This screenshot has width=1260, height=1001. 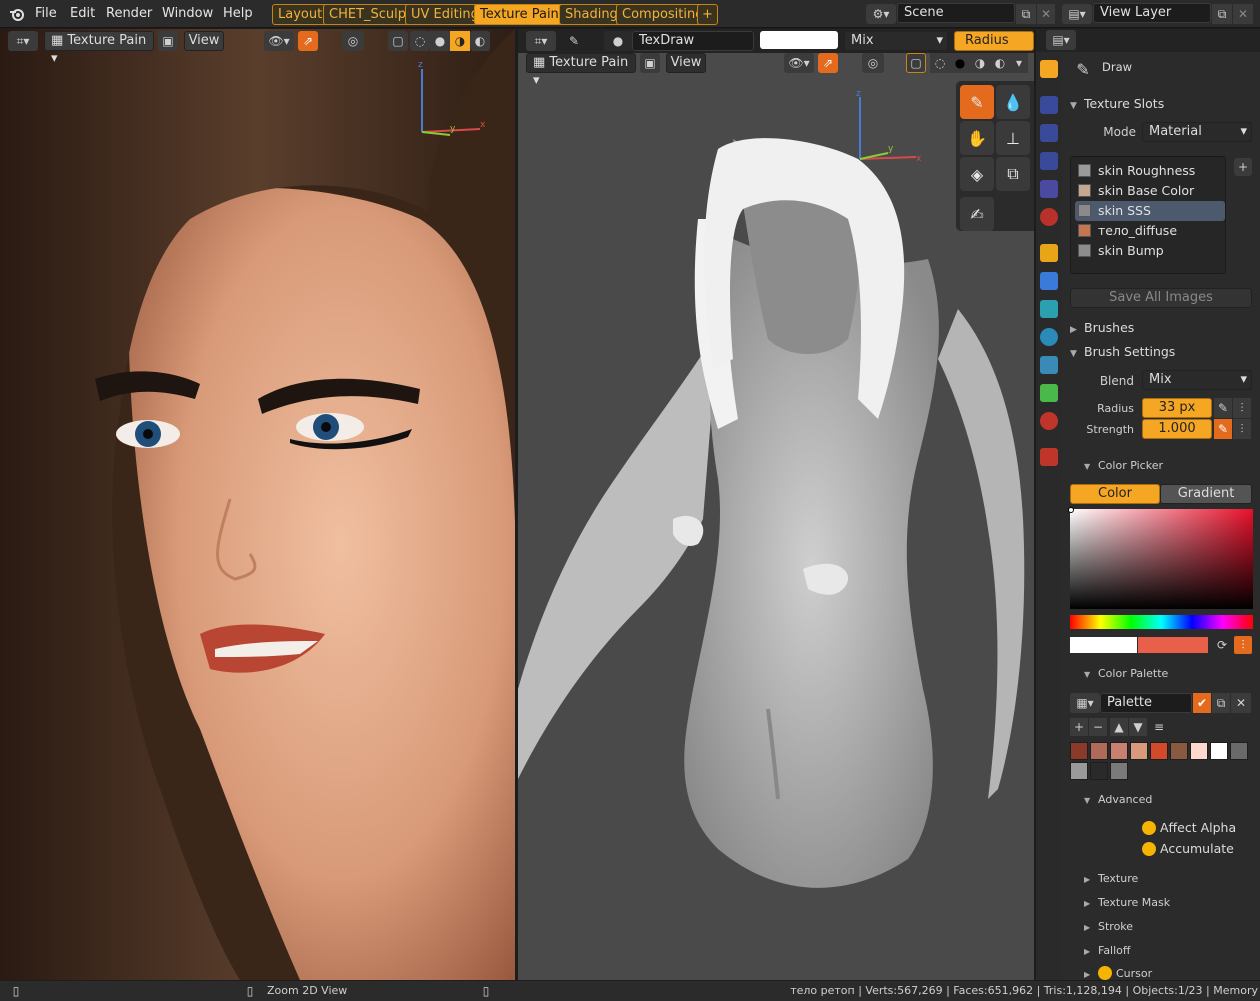 I want to click on mid-editor-type-icon: ⌗▾, so click(x=541, y=41).